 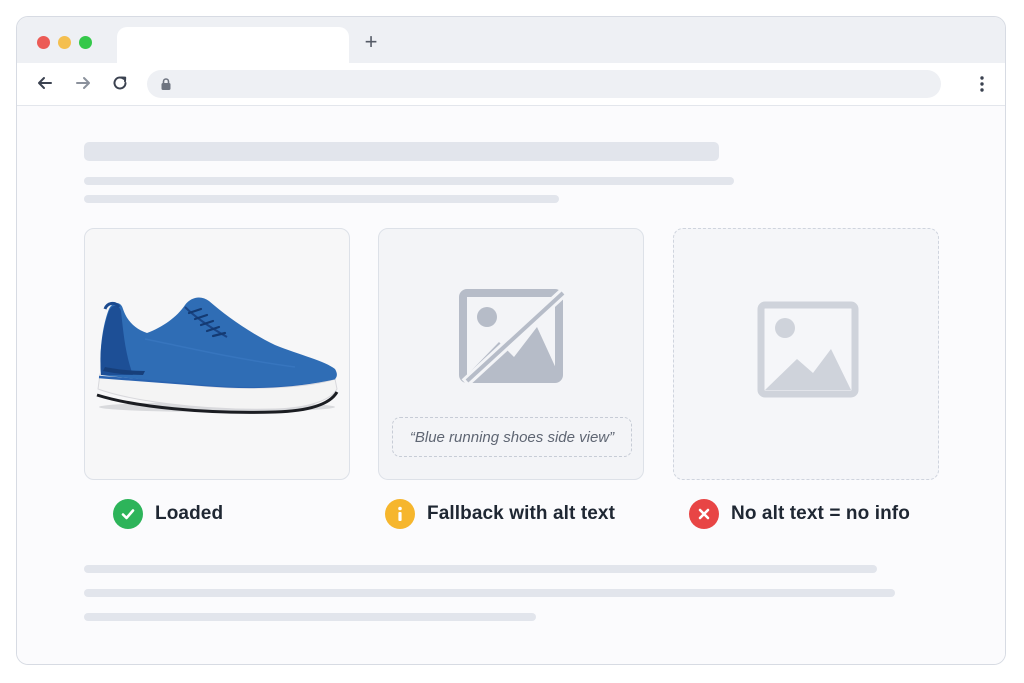 I want to click on arrow-right-icon, so click(x=83, y=83).